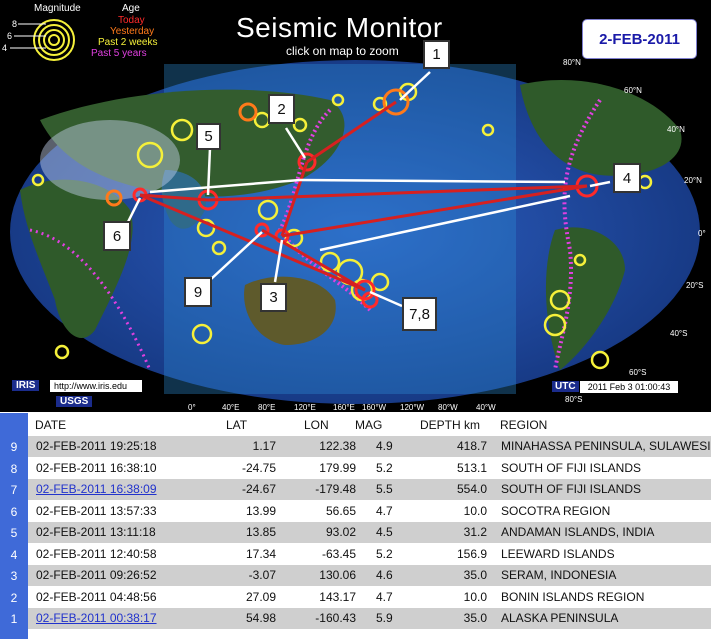  I want to click on row-index: 6, so click(14, 511).